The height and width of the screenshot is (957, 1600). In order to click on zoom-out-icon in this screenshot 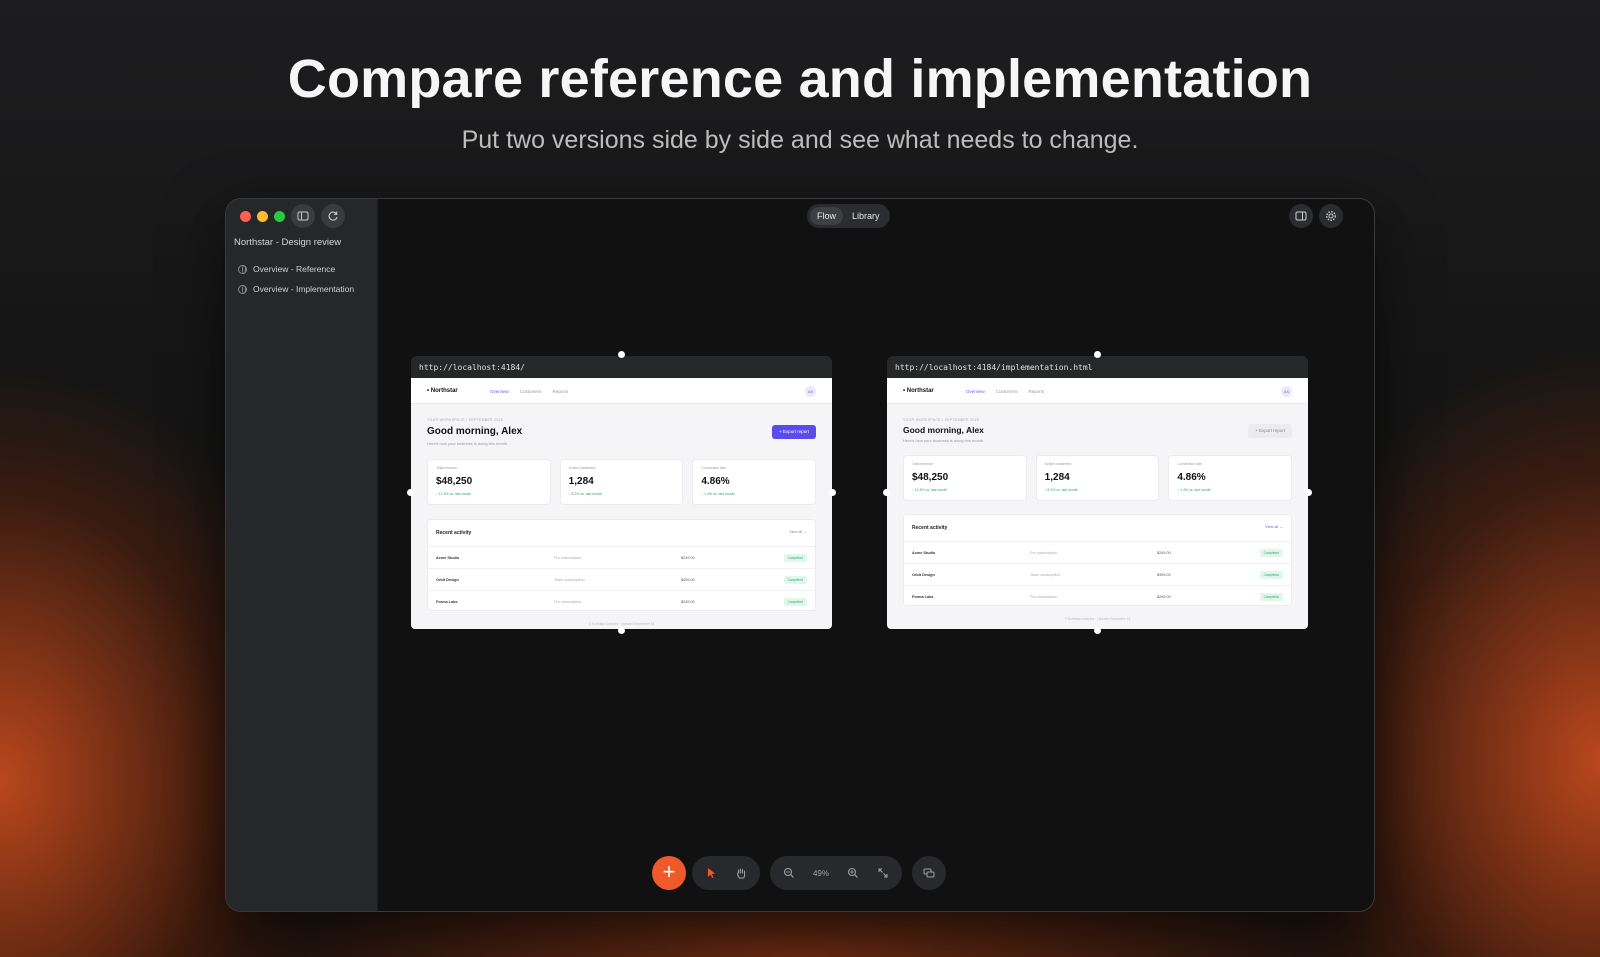, I will do `click(788, 872)`.